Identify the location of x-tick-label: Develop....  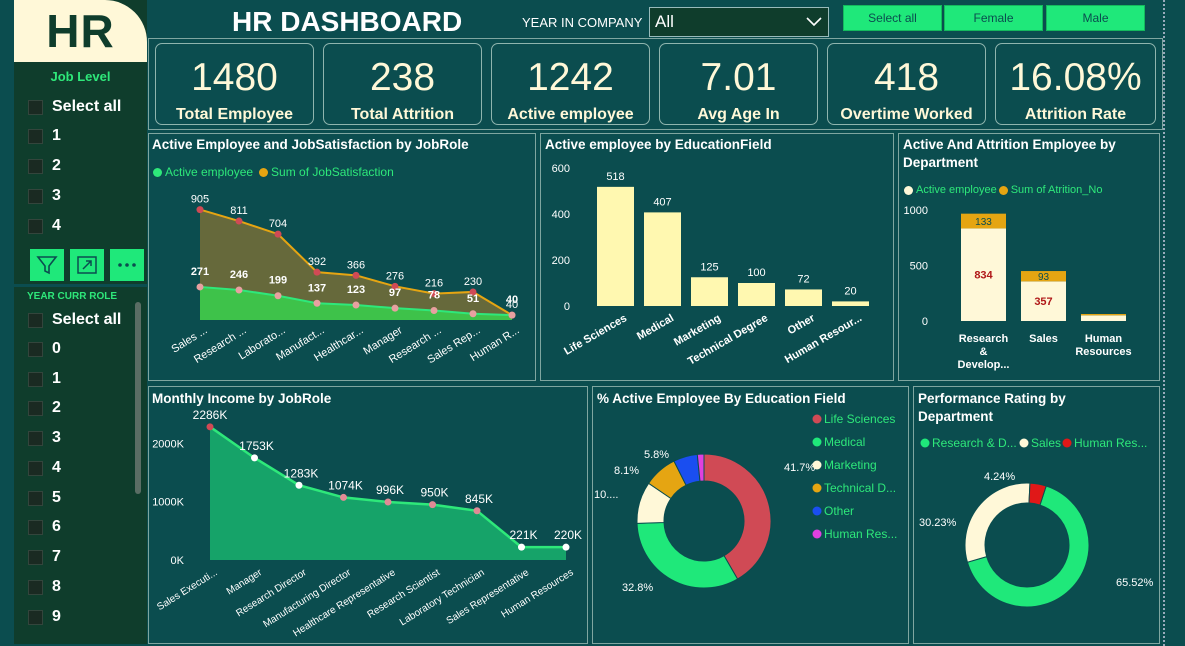
(984, 365).